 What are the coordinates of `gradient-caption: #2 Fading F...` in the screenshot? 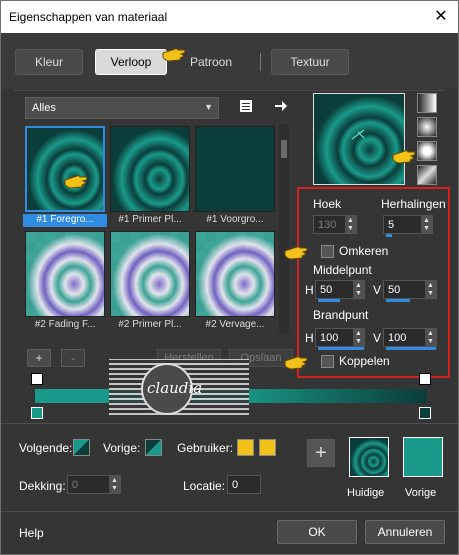 It's located at (65, 324).